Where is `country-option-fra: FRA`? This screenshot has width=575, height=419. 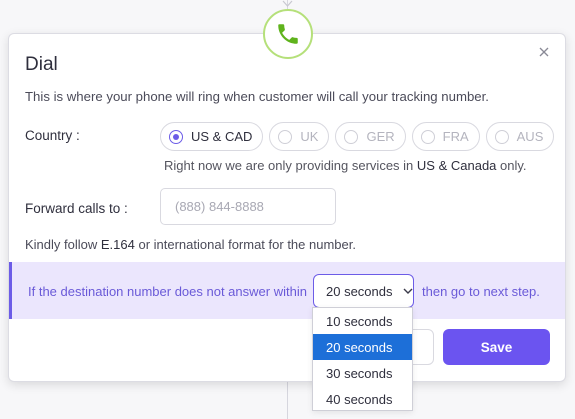
country-option-fra: FRA is located at coordinates (445, 136).